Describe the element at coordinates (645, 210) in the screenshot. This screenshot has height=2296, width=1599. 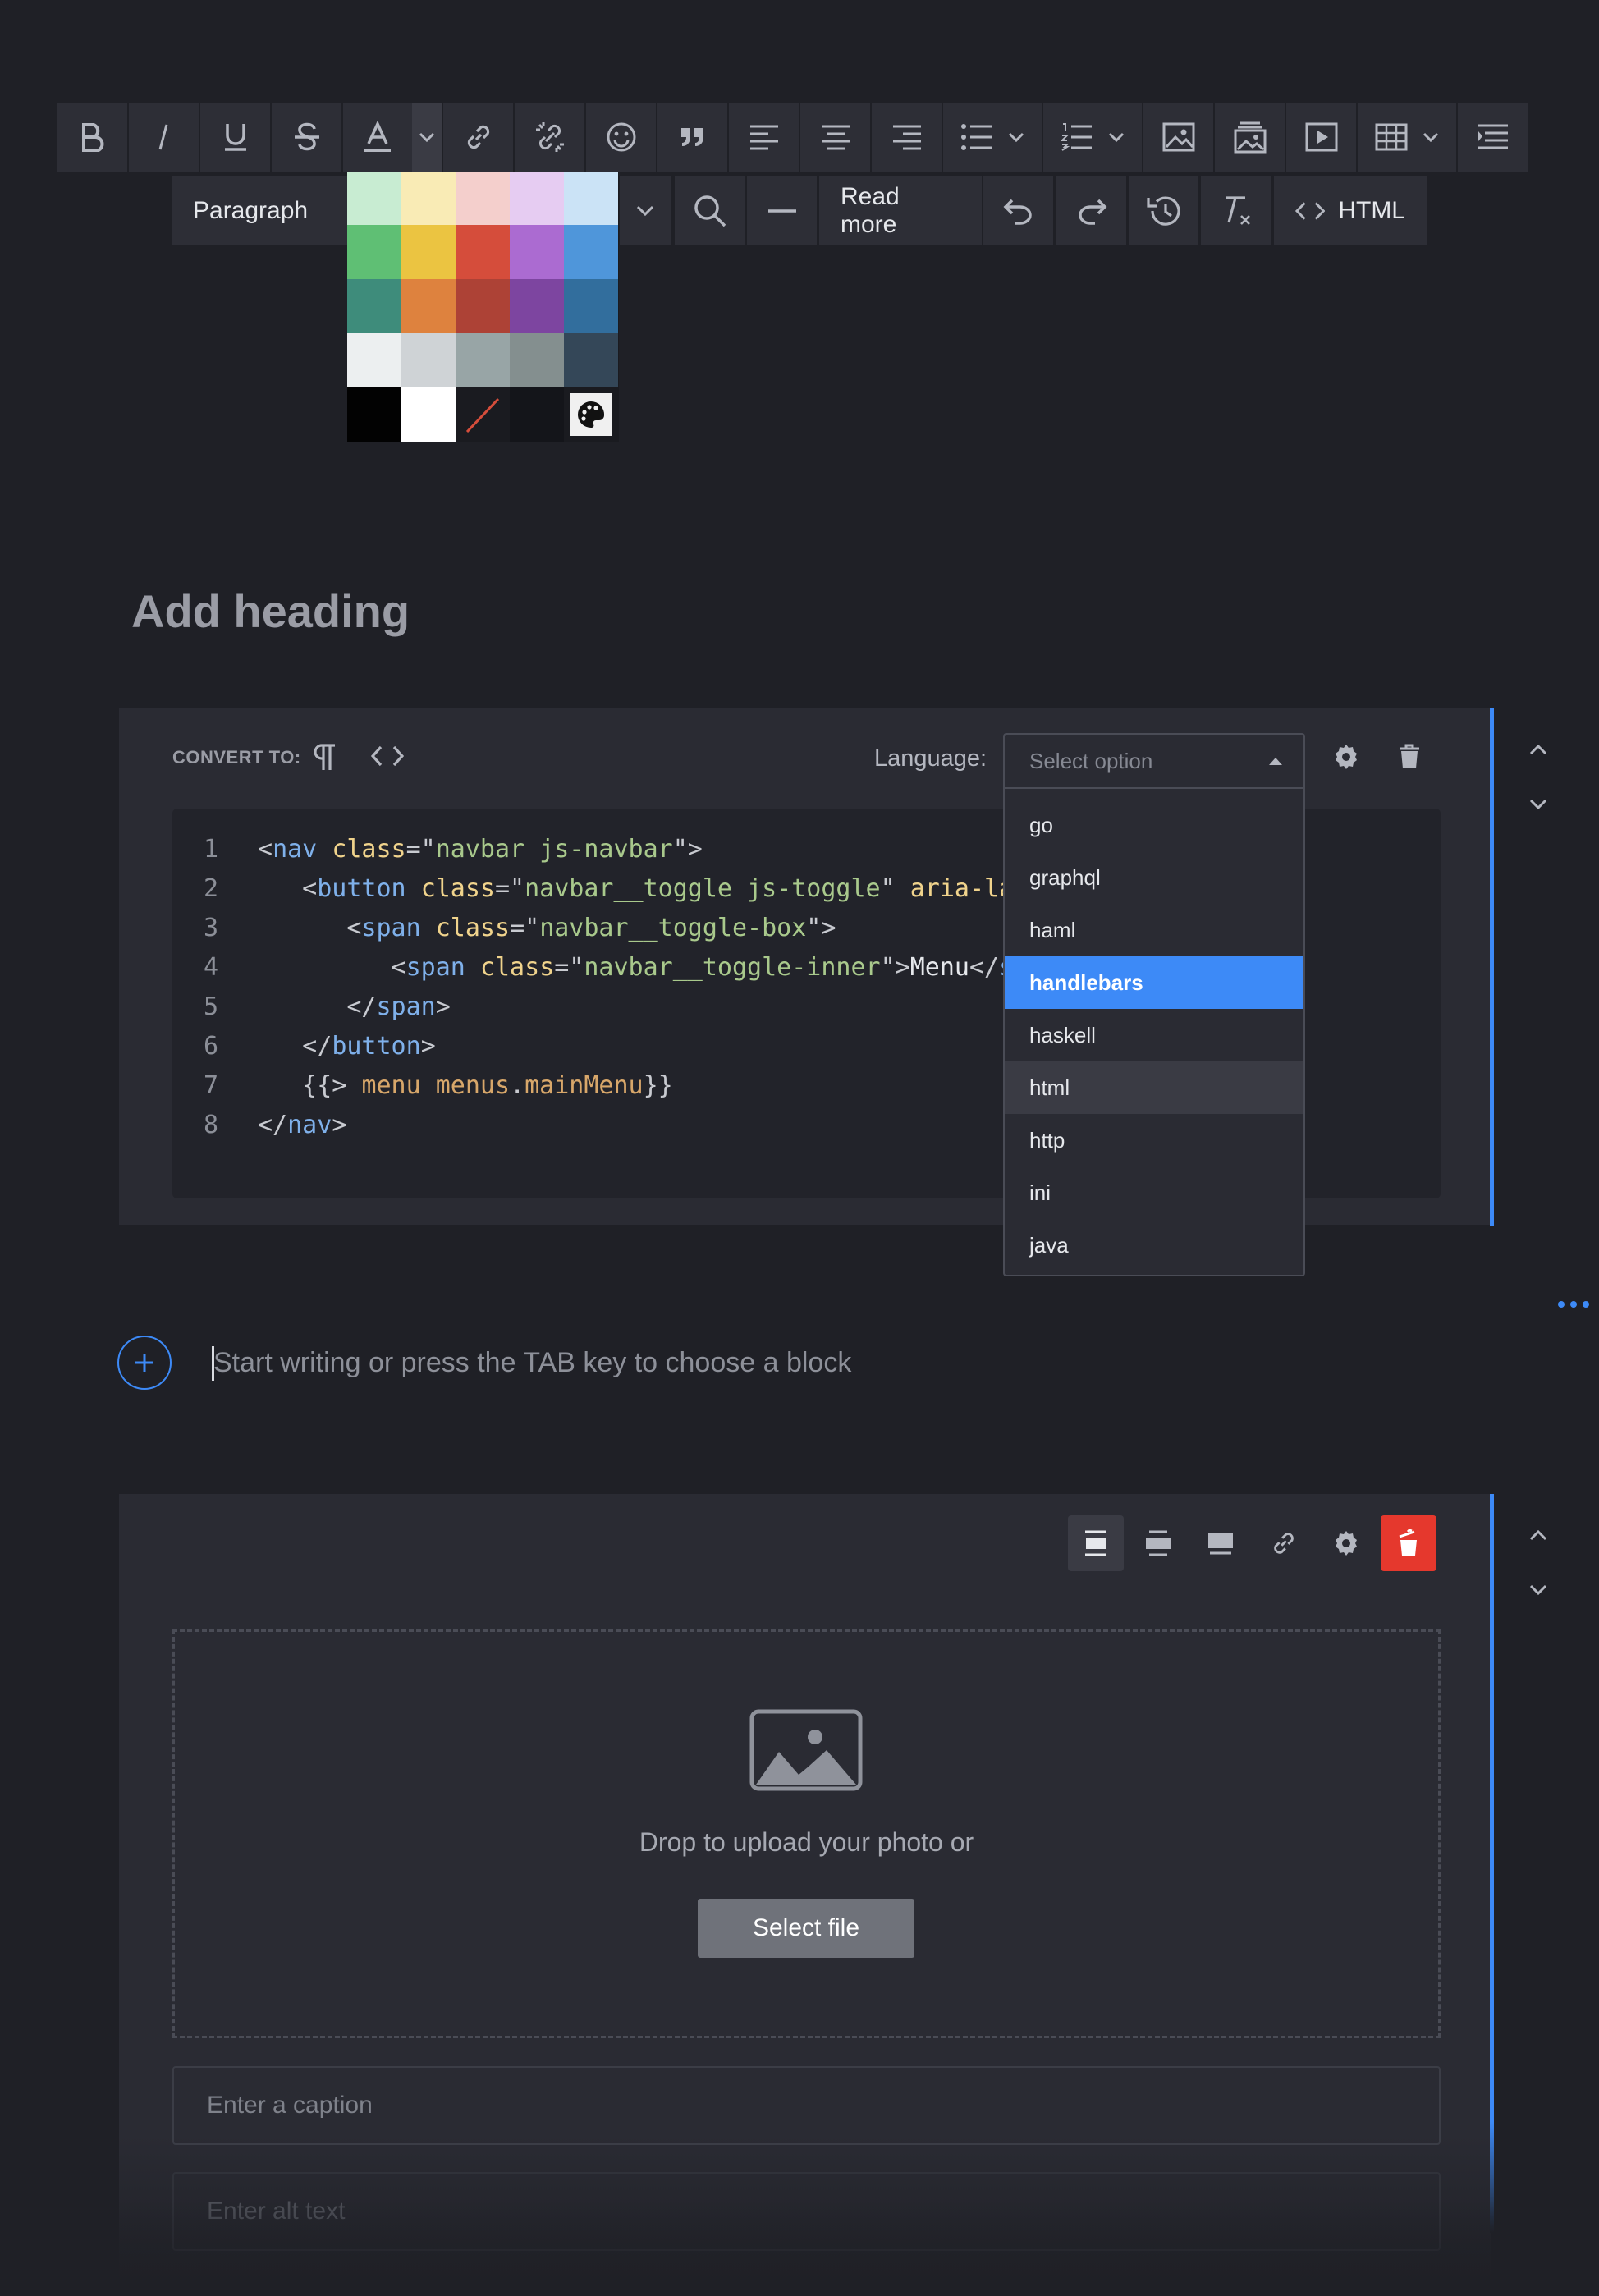
I see `paragraph-style-dropdown-button` at that location.